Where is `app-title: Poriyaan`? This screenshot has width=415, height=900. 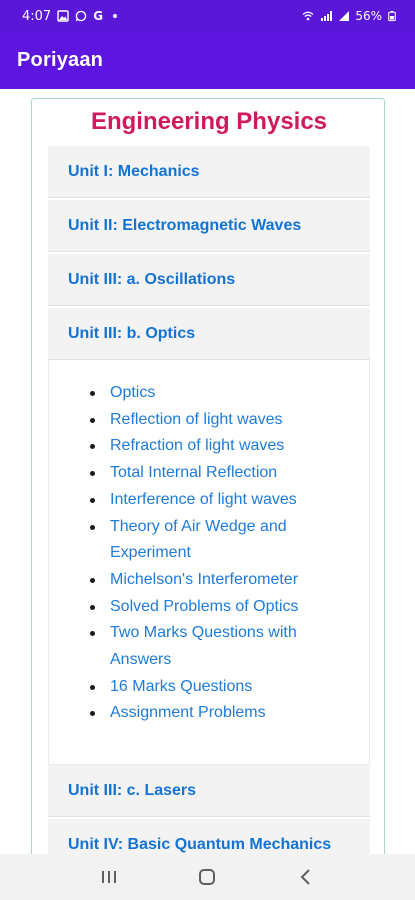 app-title: Poriyaan is located at coordinates (60, 60).